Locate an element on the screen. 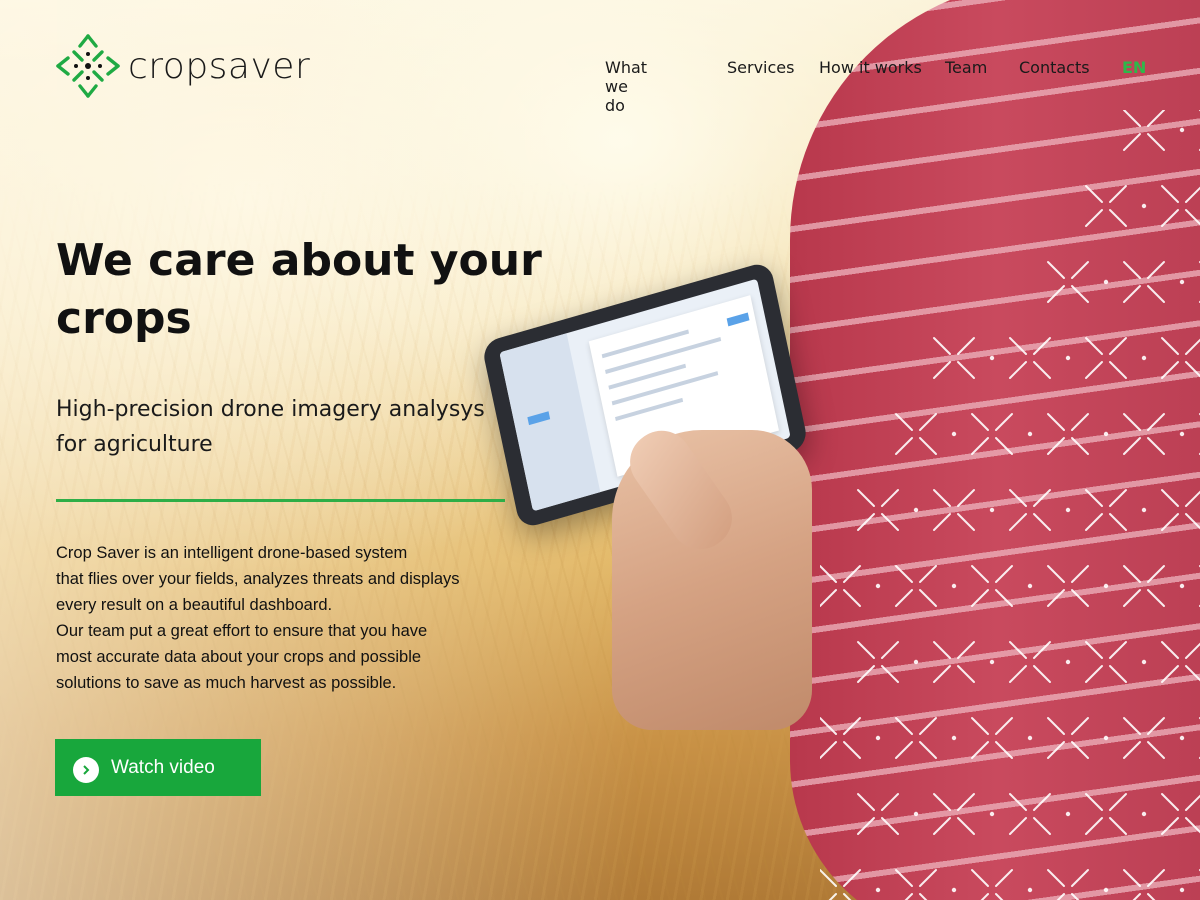 This screenshot has width=1200, height=900. nav-item-how-it-works: How it works is located at coordinates (870, 67).